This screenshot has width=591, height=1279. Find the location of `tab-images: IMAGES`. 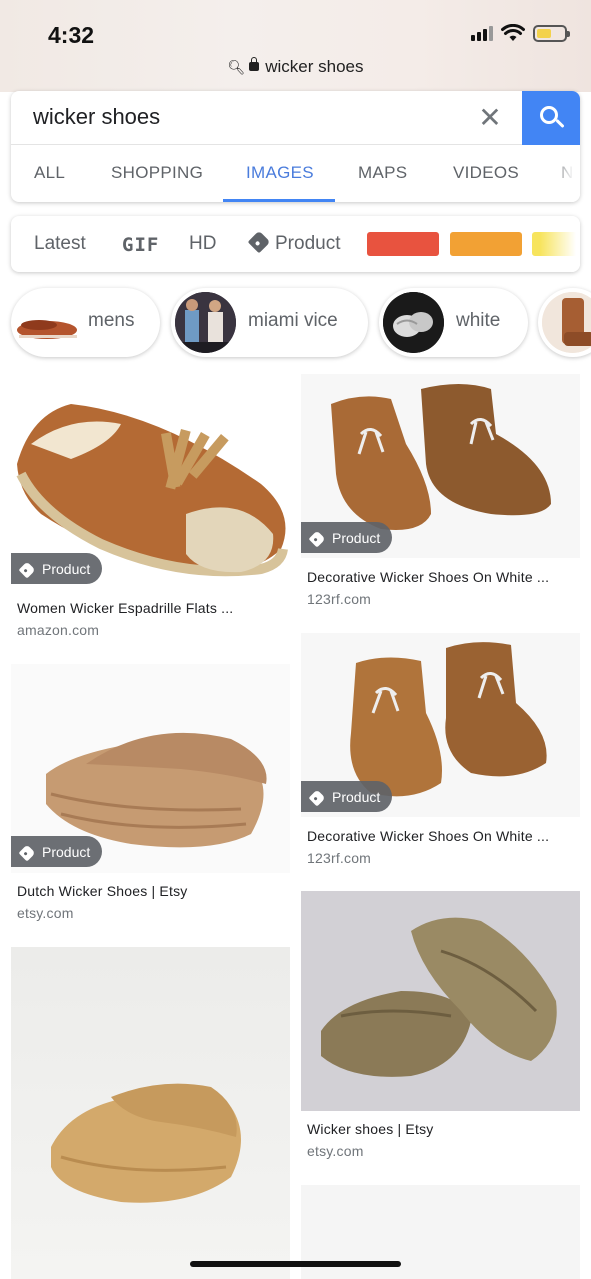

tab-images: IMAGES is located at coordinates (280, 173).